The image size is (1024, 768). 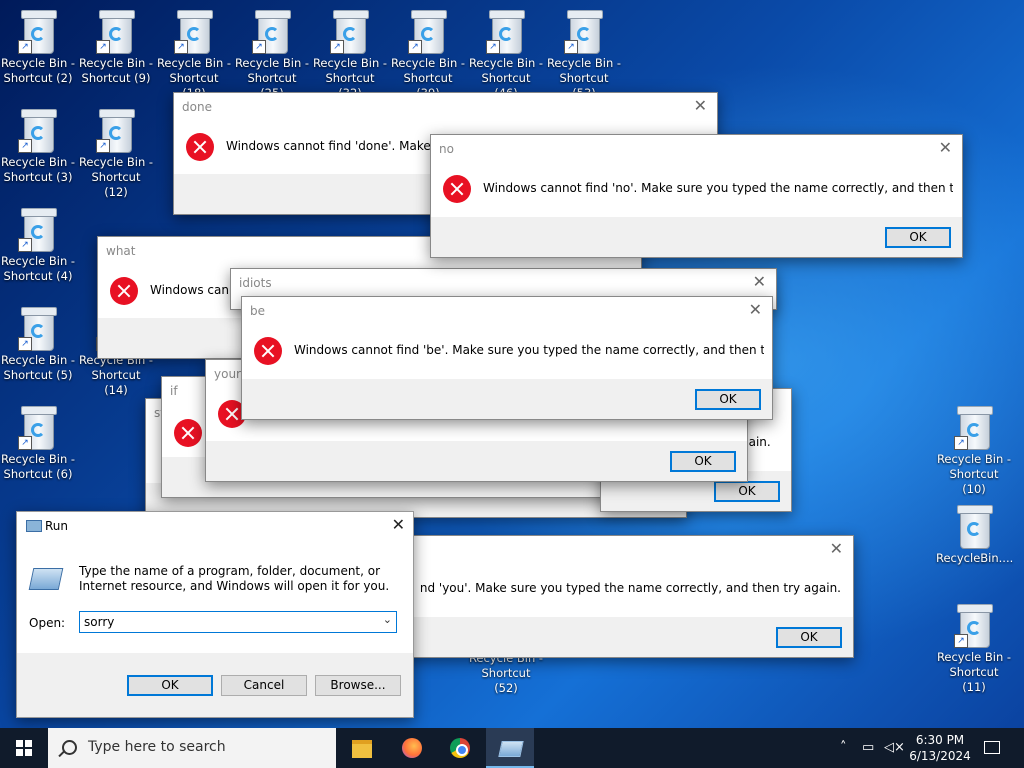 What do you see at coordinates (843, 747) in the screenshot?
I see `chevron-up-icon: ˄` at bounding box center [843, 747].